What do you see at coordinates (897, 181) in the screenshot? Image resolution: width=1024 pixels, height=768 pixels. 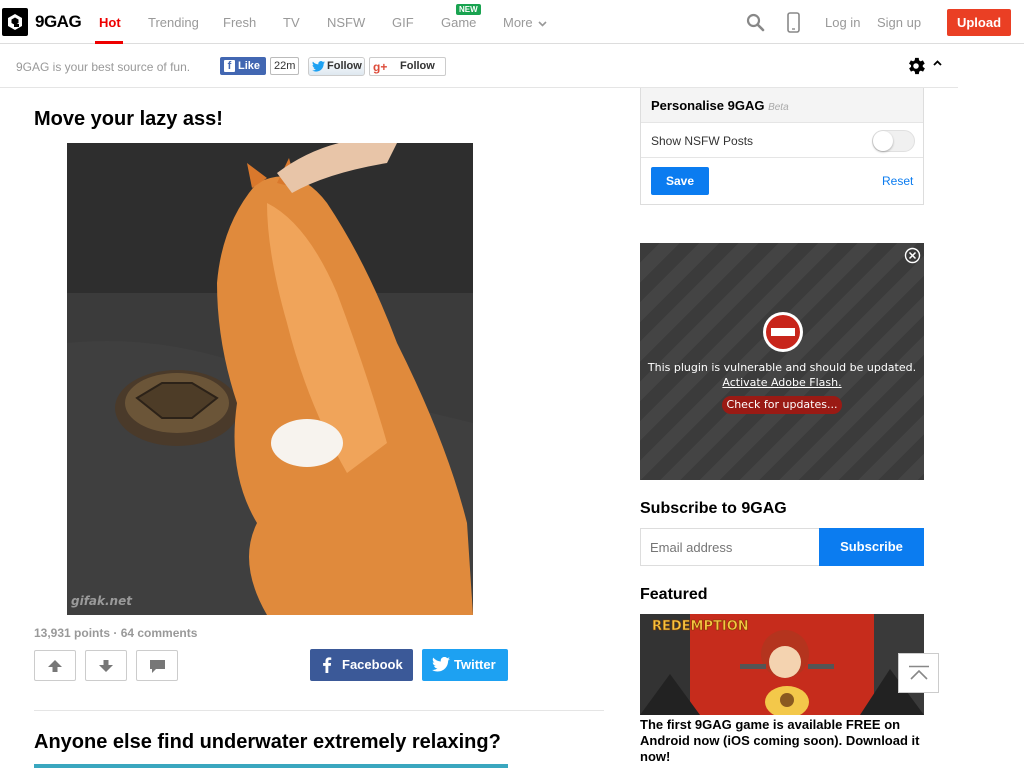 I see `reset-link: Reset` at bounding box center [897, 181].